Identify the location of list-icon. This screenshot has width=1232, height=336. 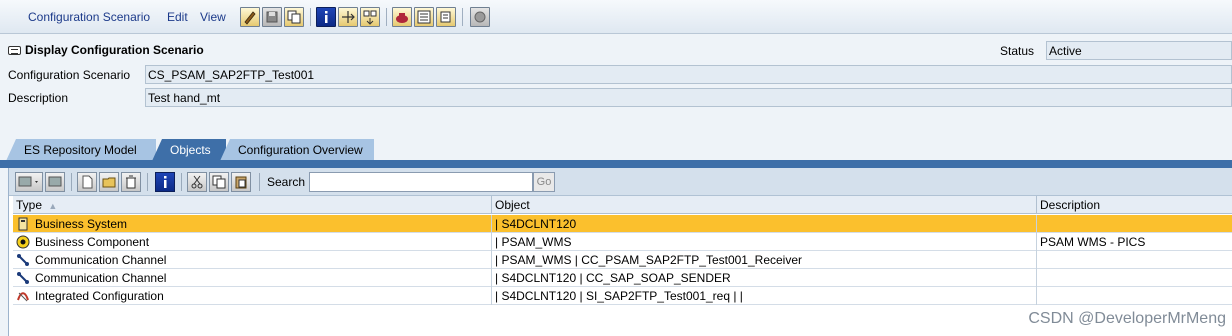
(424, 17).